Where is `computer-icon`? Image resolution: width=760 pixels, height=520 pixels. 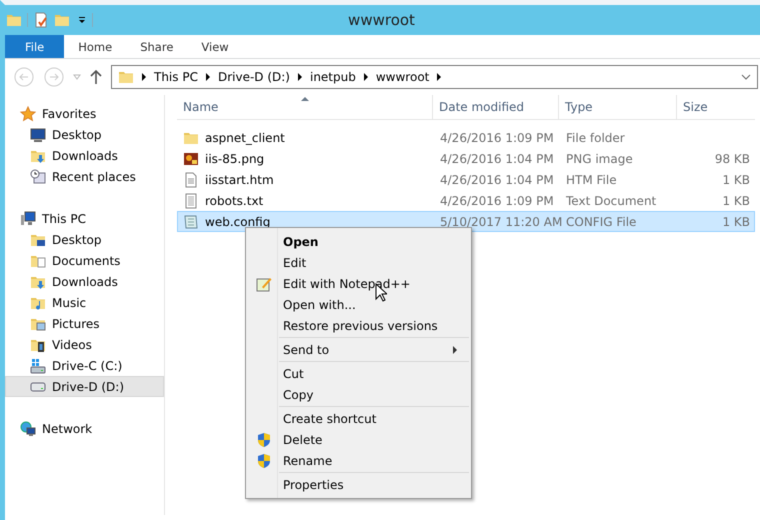 computer-icon is located at coordinates (28, 218).